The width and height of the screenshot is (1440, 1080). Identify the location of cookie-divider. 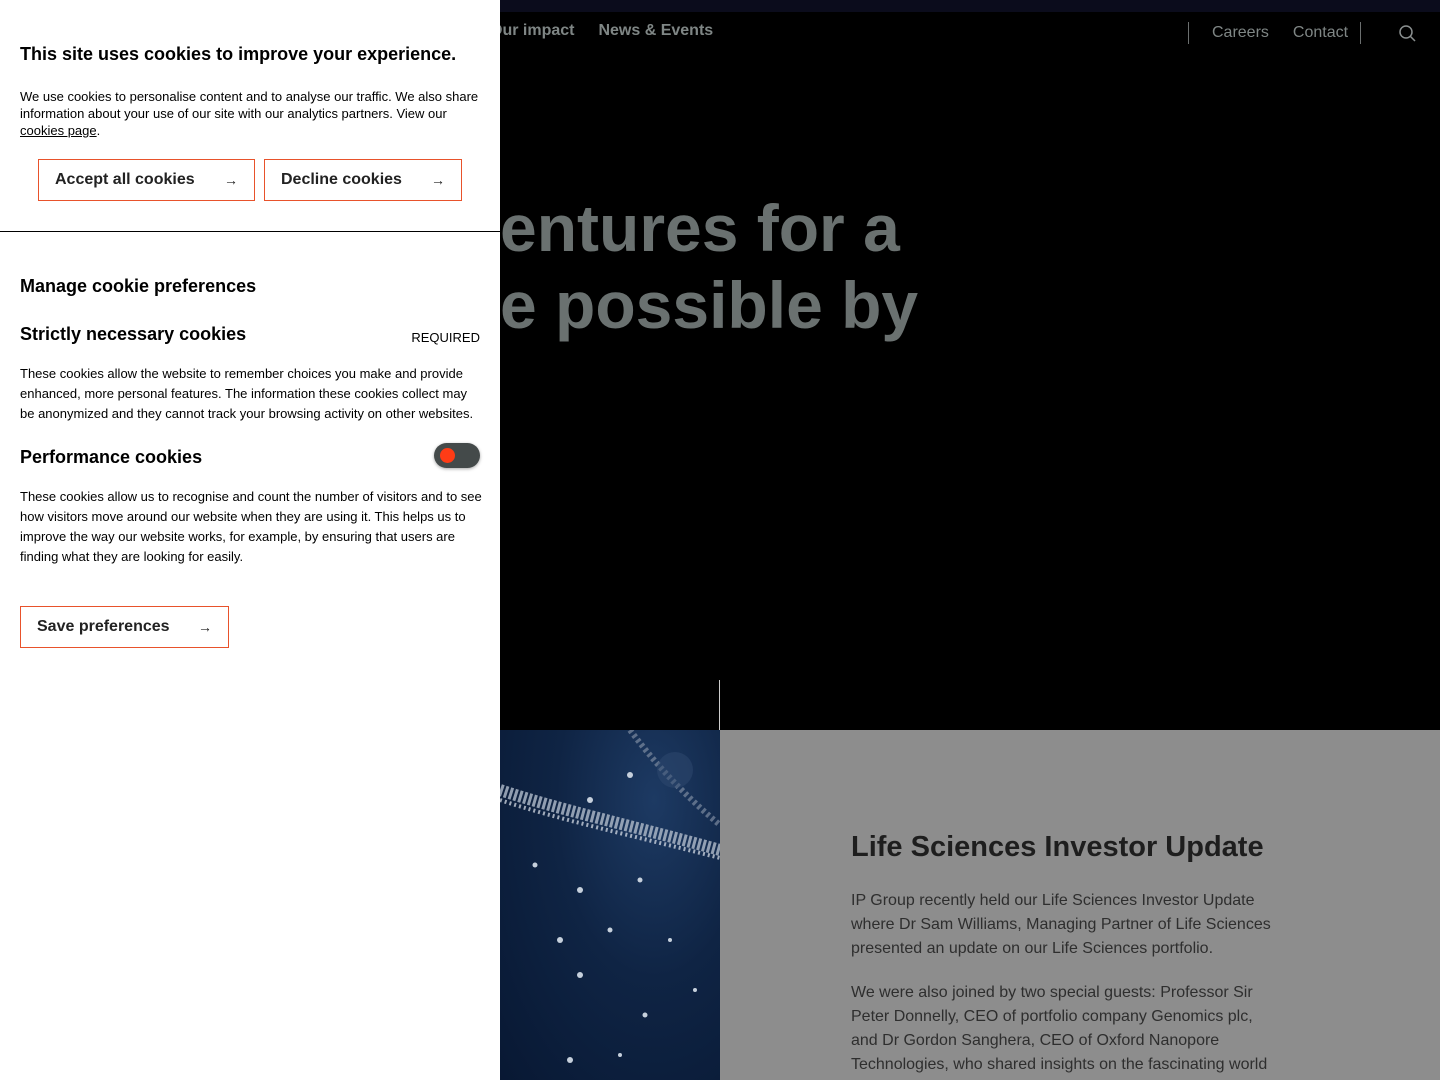
(250, 231).